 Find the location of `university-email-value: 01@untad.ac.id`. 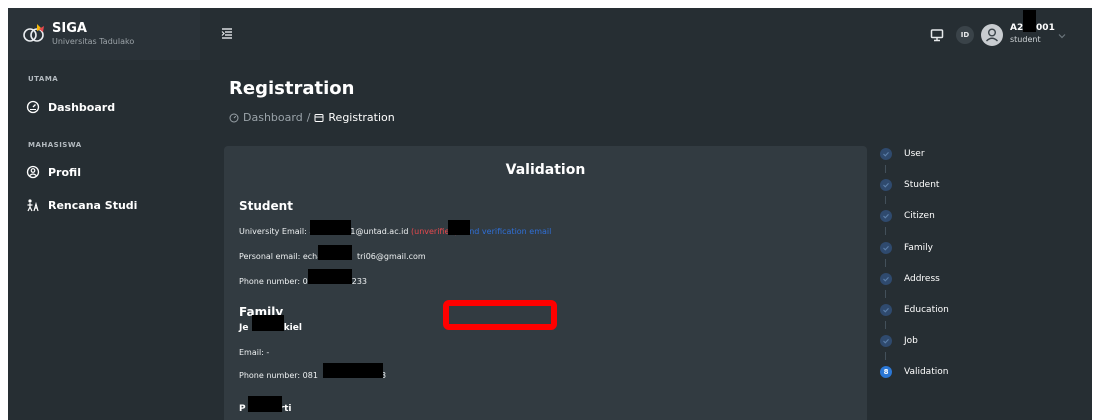

university-email-value: 01@untad.ac.id is located at coordinates (377, 231).